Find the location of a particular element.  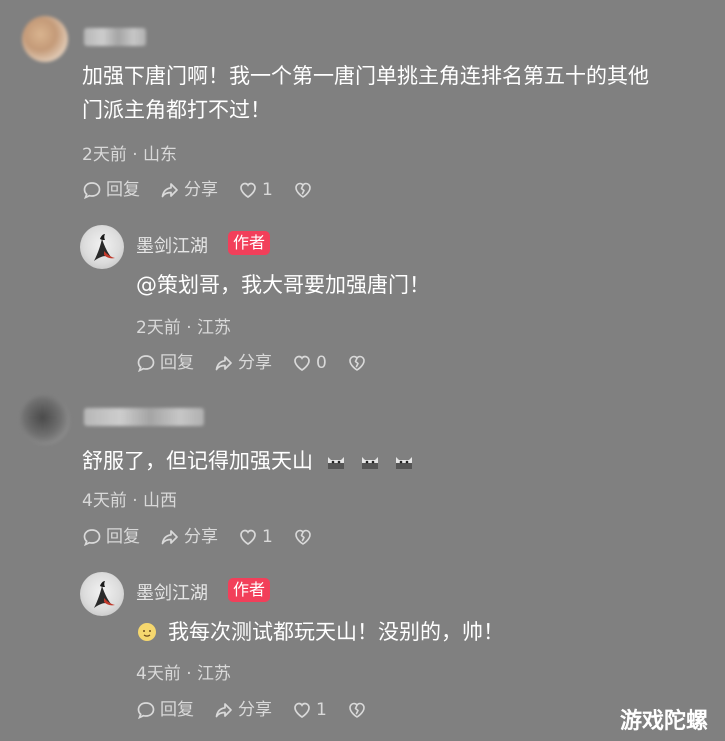

smile-emoji-icon is located at coordinates (147, 632).